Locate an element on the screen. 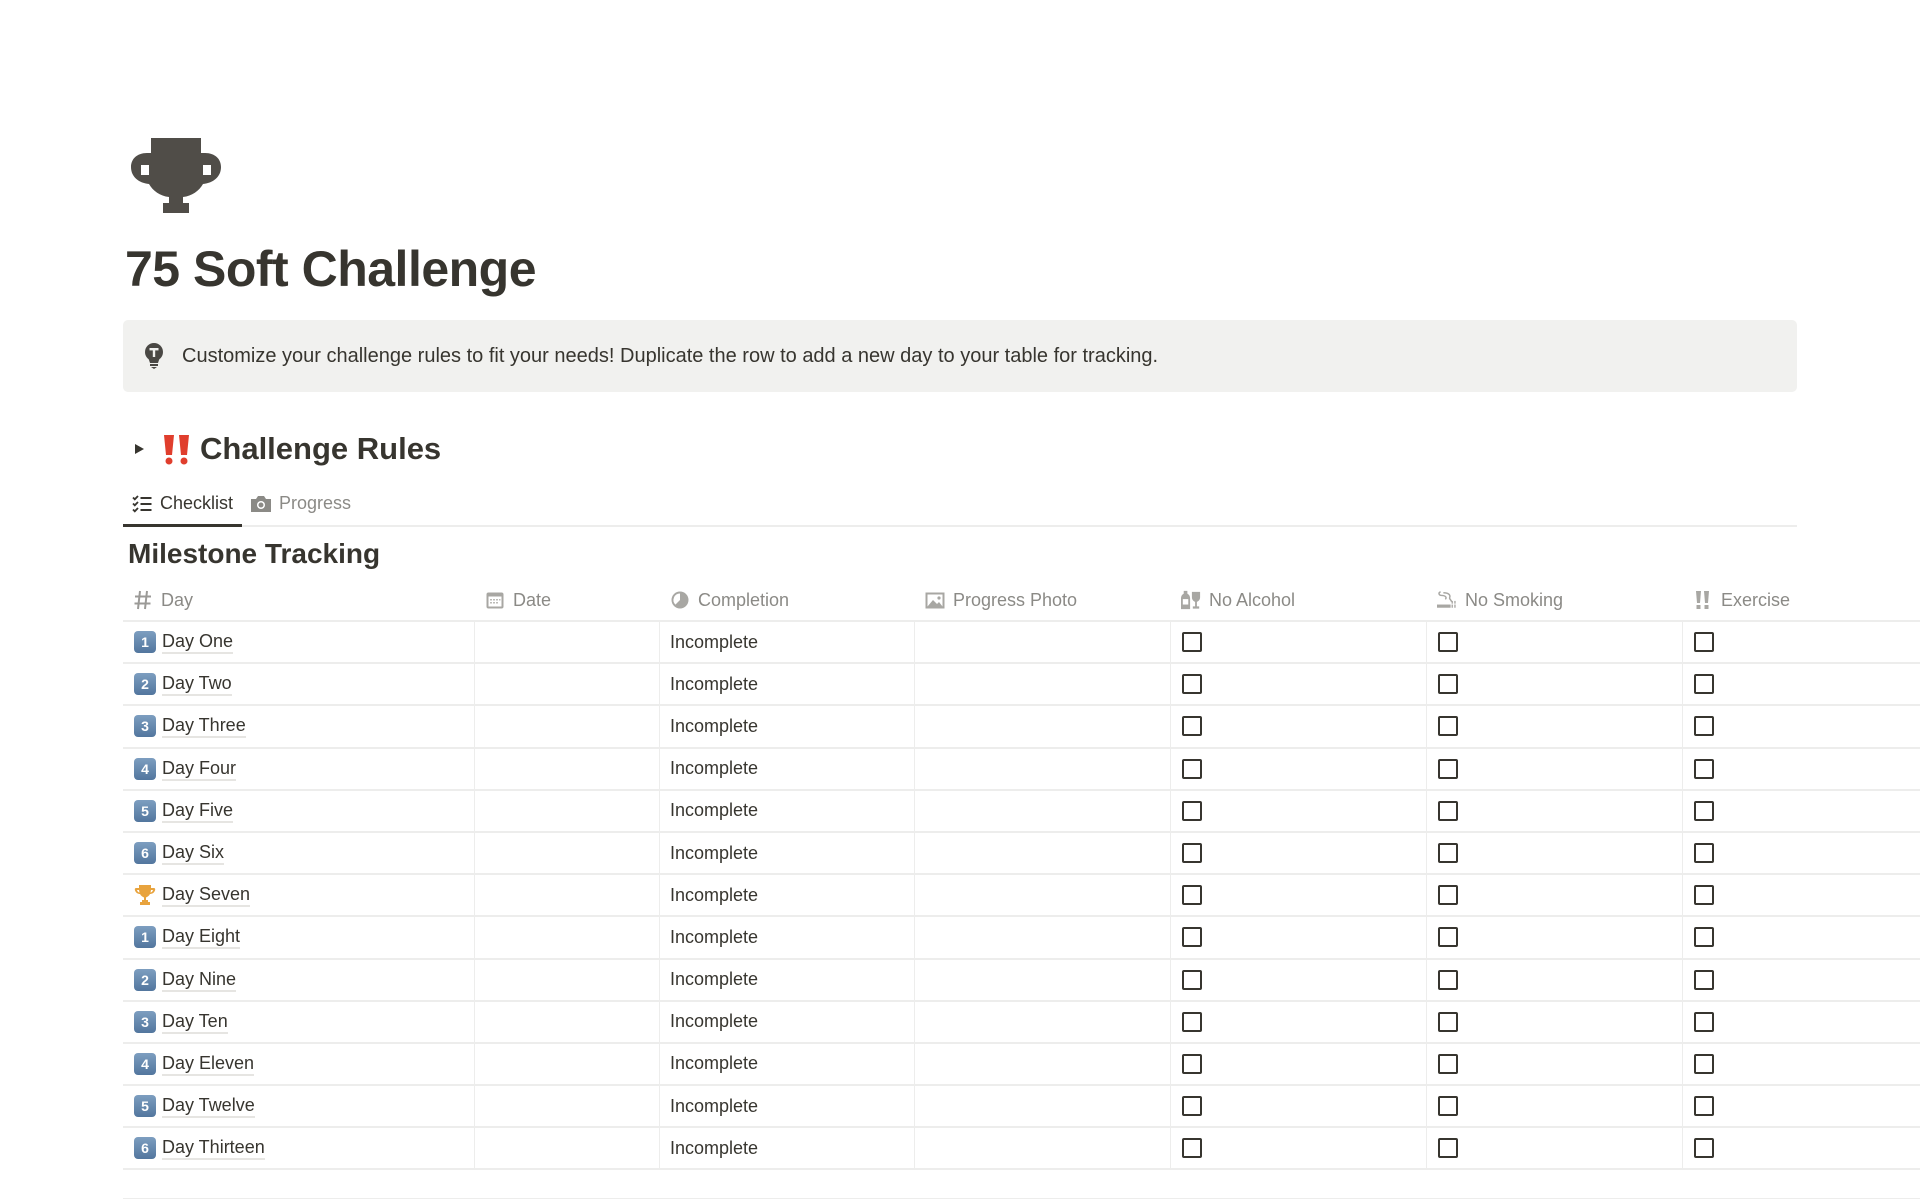 The width and height of the screenshot is (1920, 1199). table-row: 3 Day Three Incomplete is located at coordinates (1021, 727).